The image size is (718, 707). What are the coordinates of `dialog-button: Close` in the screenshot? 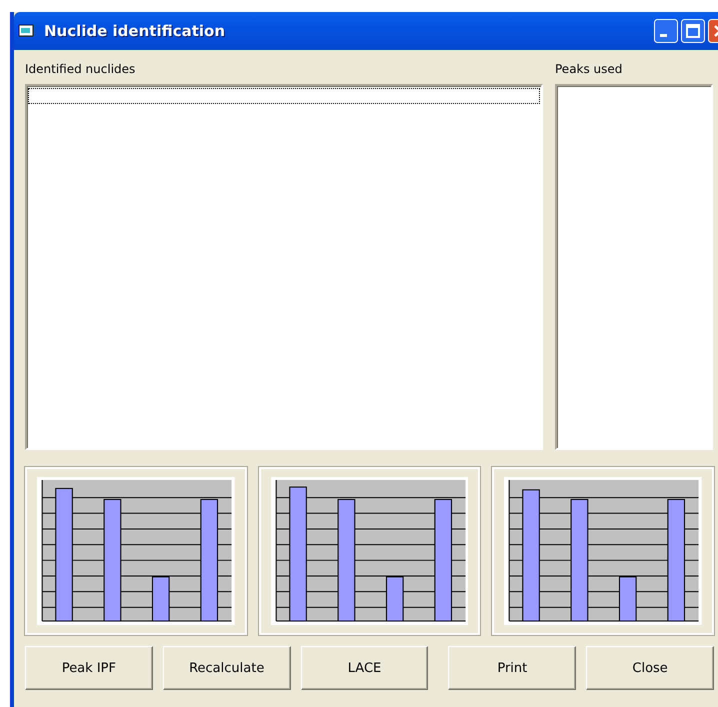 It's located at (650, 668).